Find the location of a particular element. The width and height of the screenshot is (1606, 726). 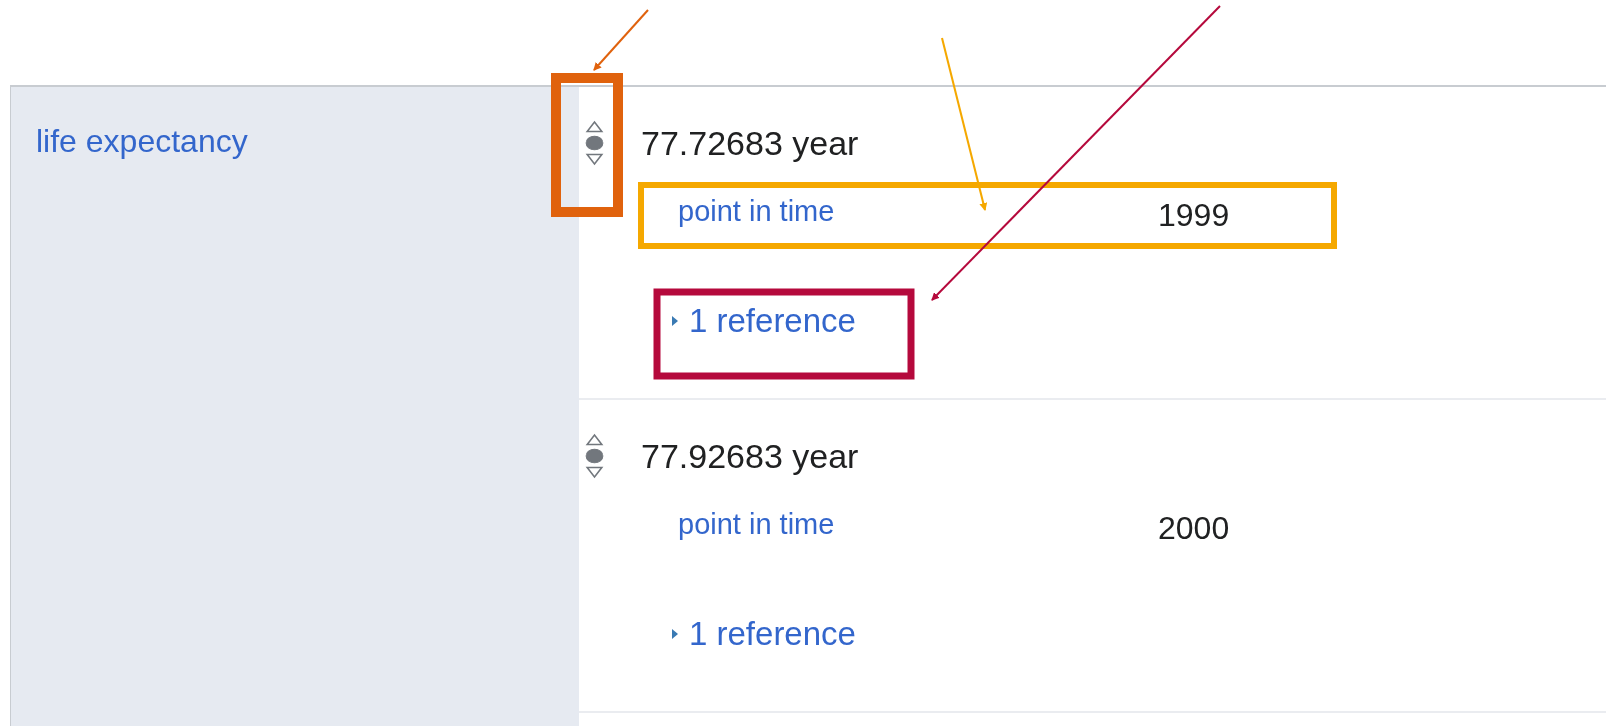

statement-value: 77.72683 year is located at coordinates (750, 143).